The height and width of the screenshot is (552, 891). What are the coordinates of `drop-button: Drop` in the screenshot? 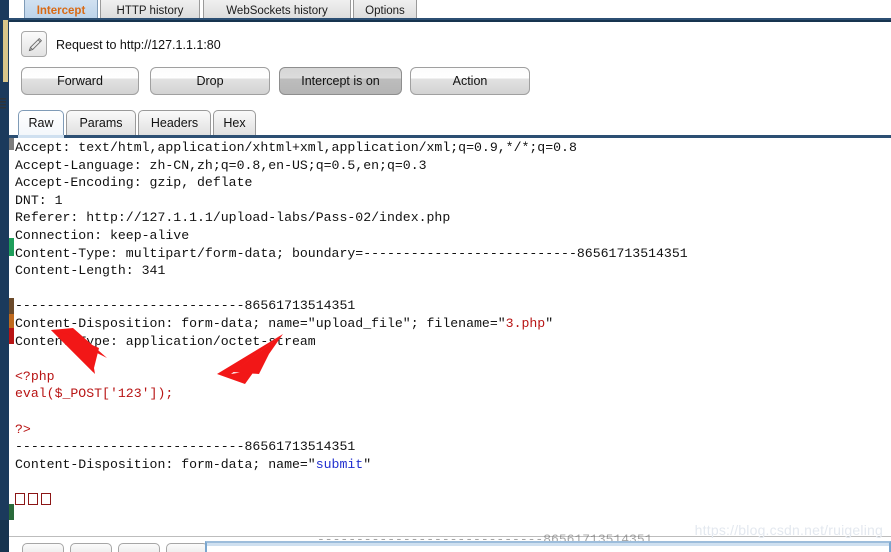 It's located at (210, 81).